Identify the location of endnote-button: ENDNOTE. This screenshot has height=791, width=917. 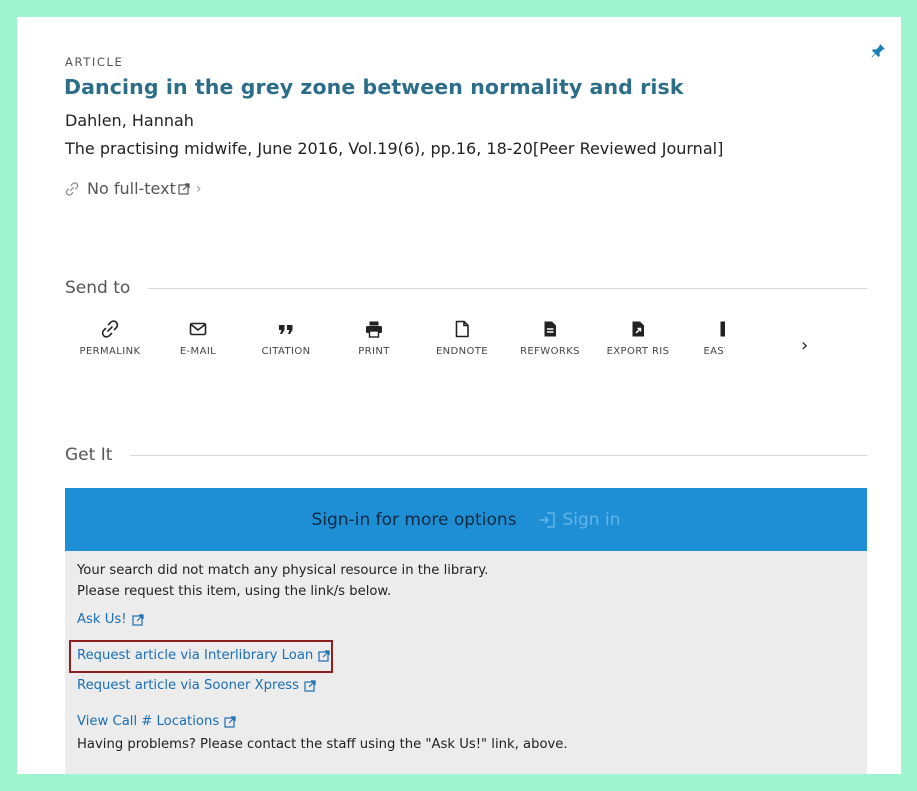
(462, 338).